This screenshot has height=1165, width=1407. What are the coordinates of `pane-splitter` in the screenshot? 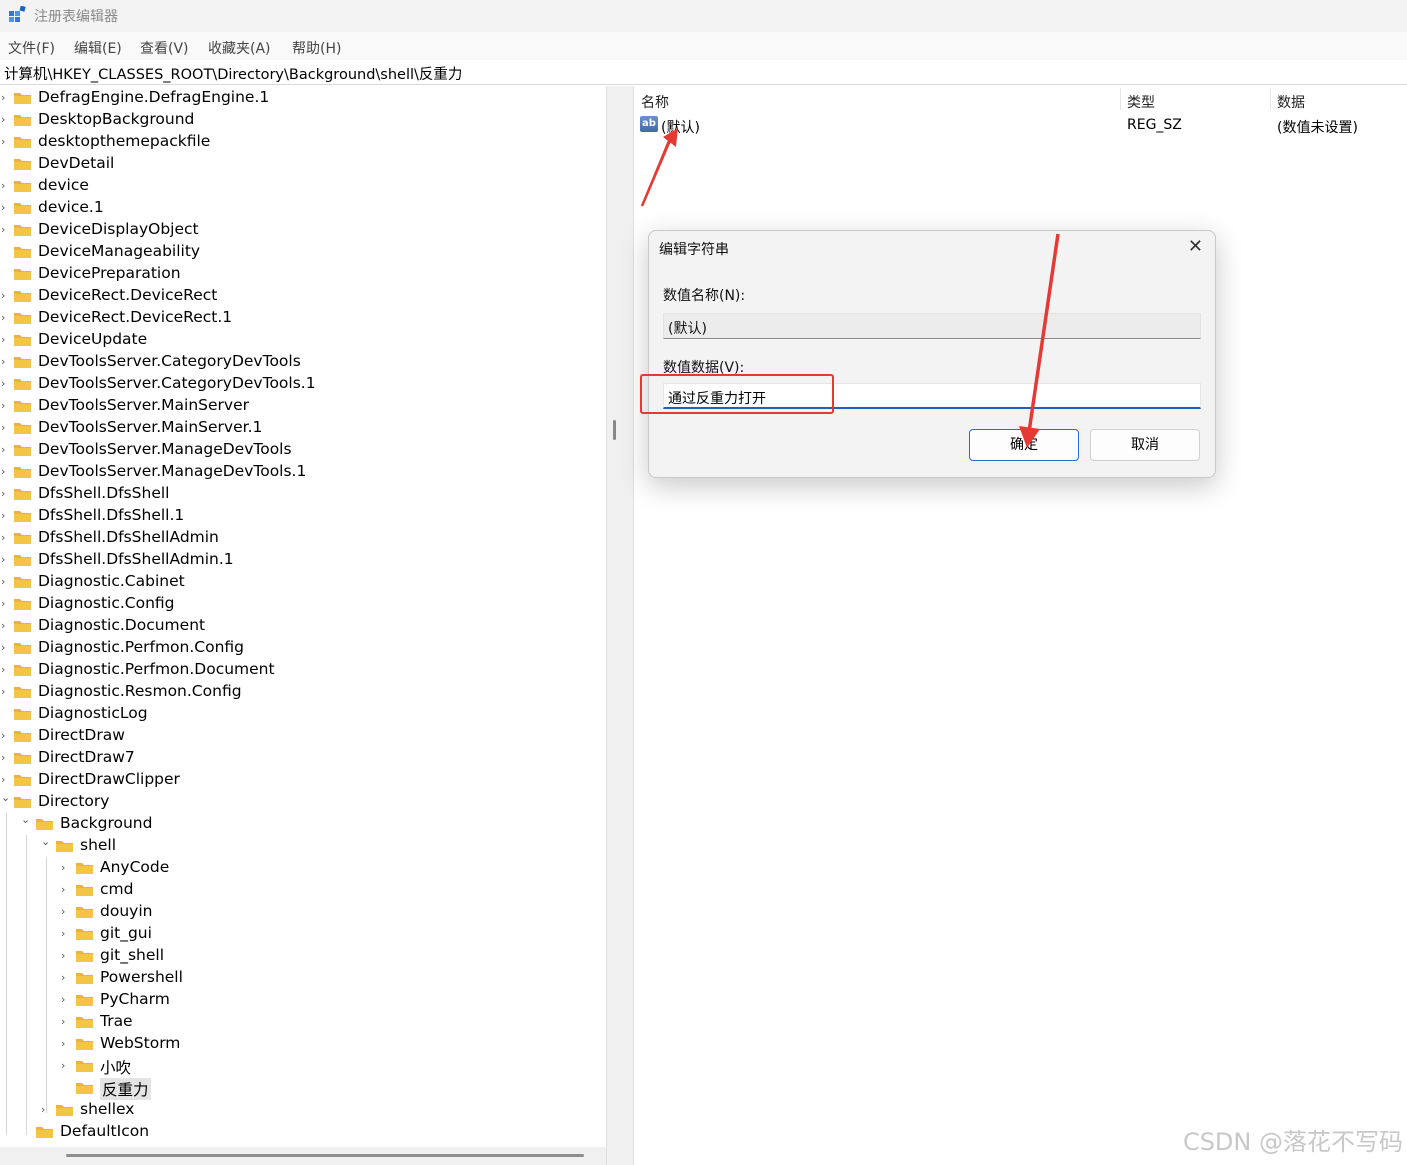 It's located at (620, 625).